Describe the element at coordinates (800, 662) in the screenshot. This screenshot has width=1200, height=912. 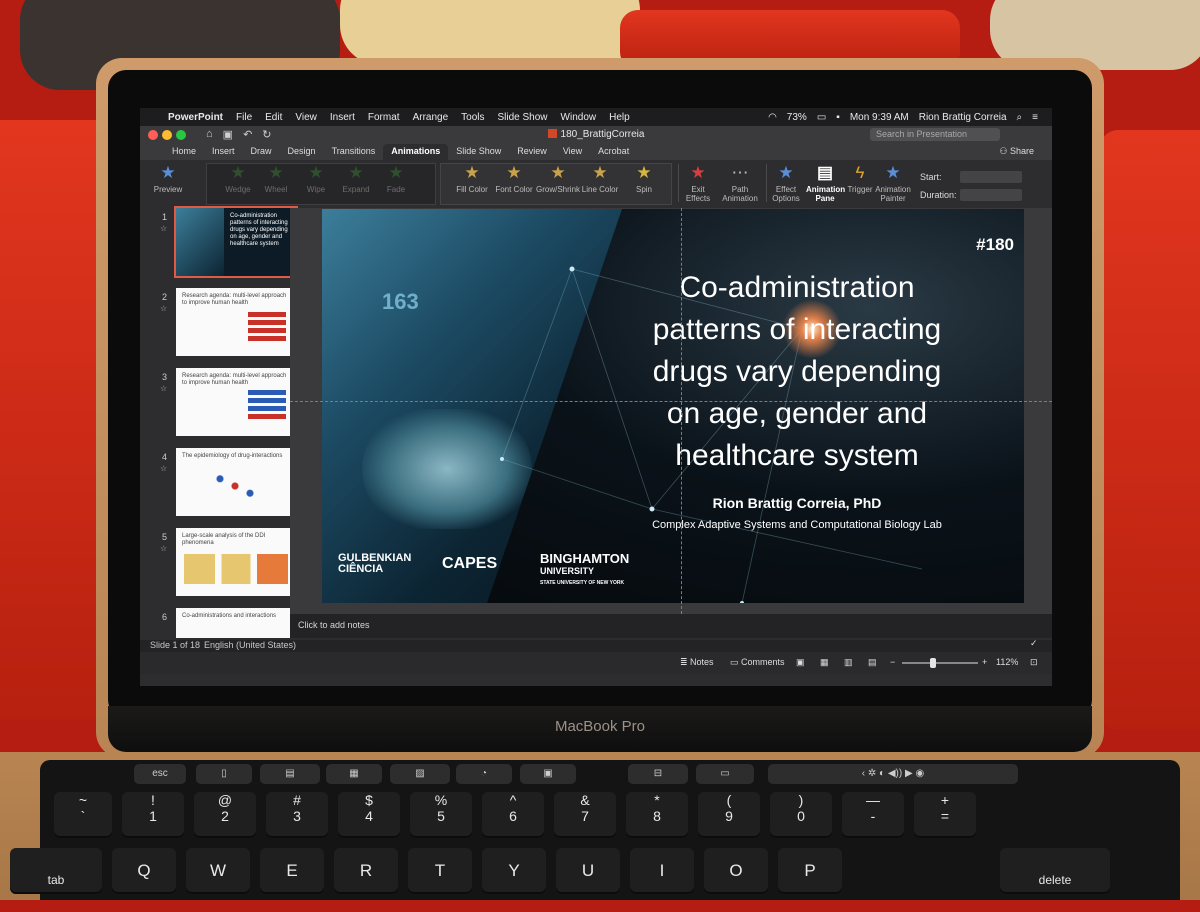
I see `normal-view-icon: ▣` at that location.